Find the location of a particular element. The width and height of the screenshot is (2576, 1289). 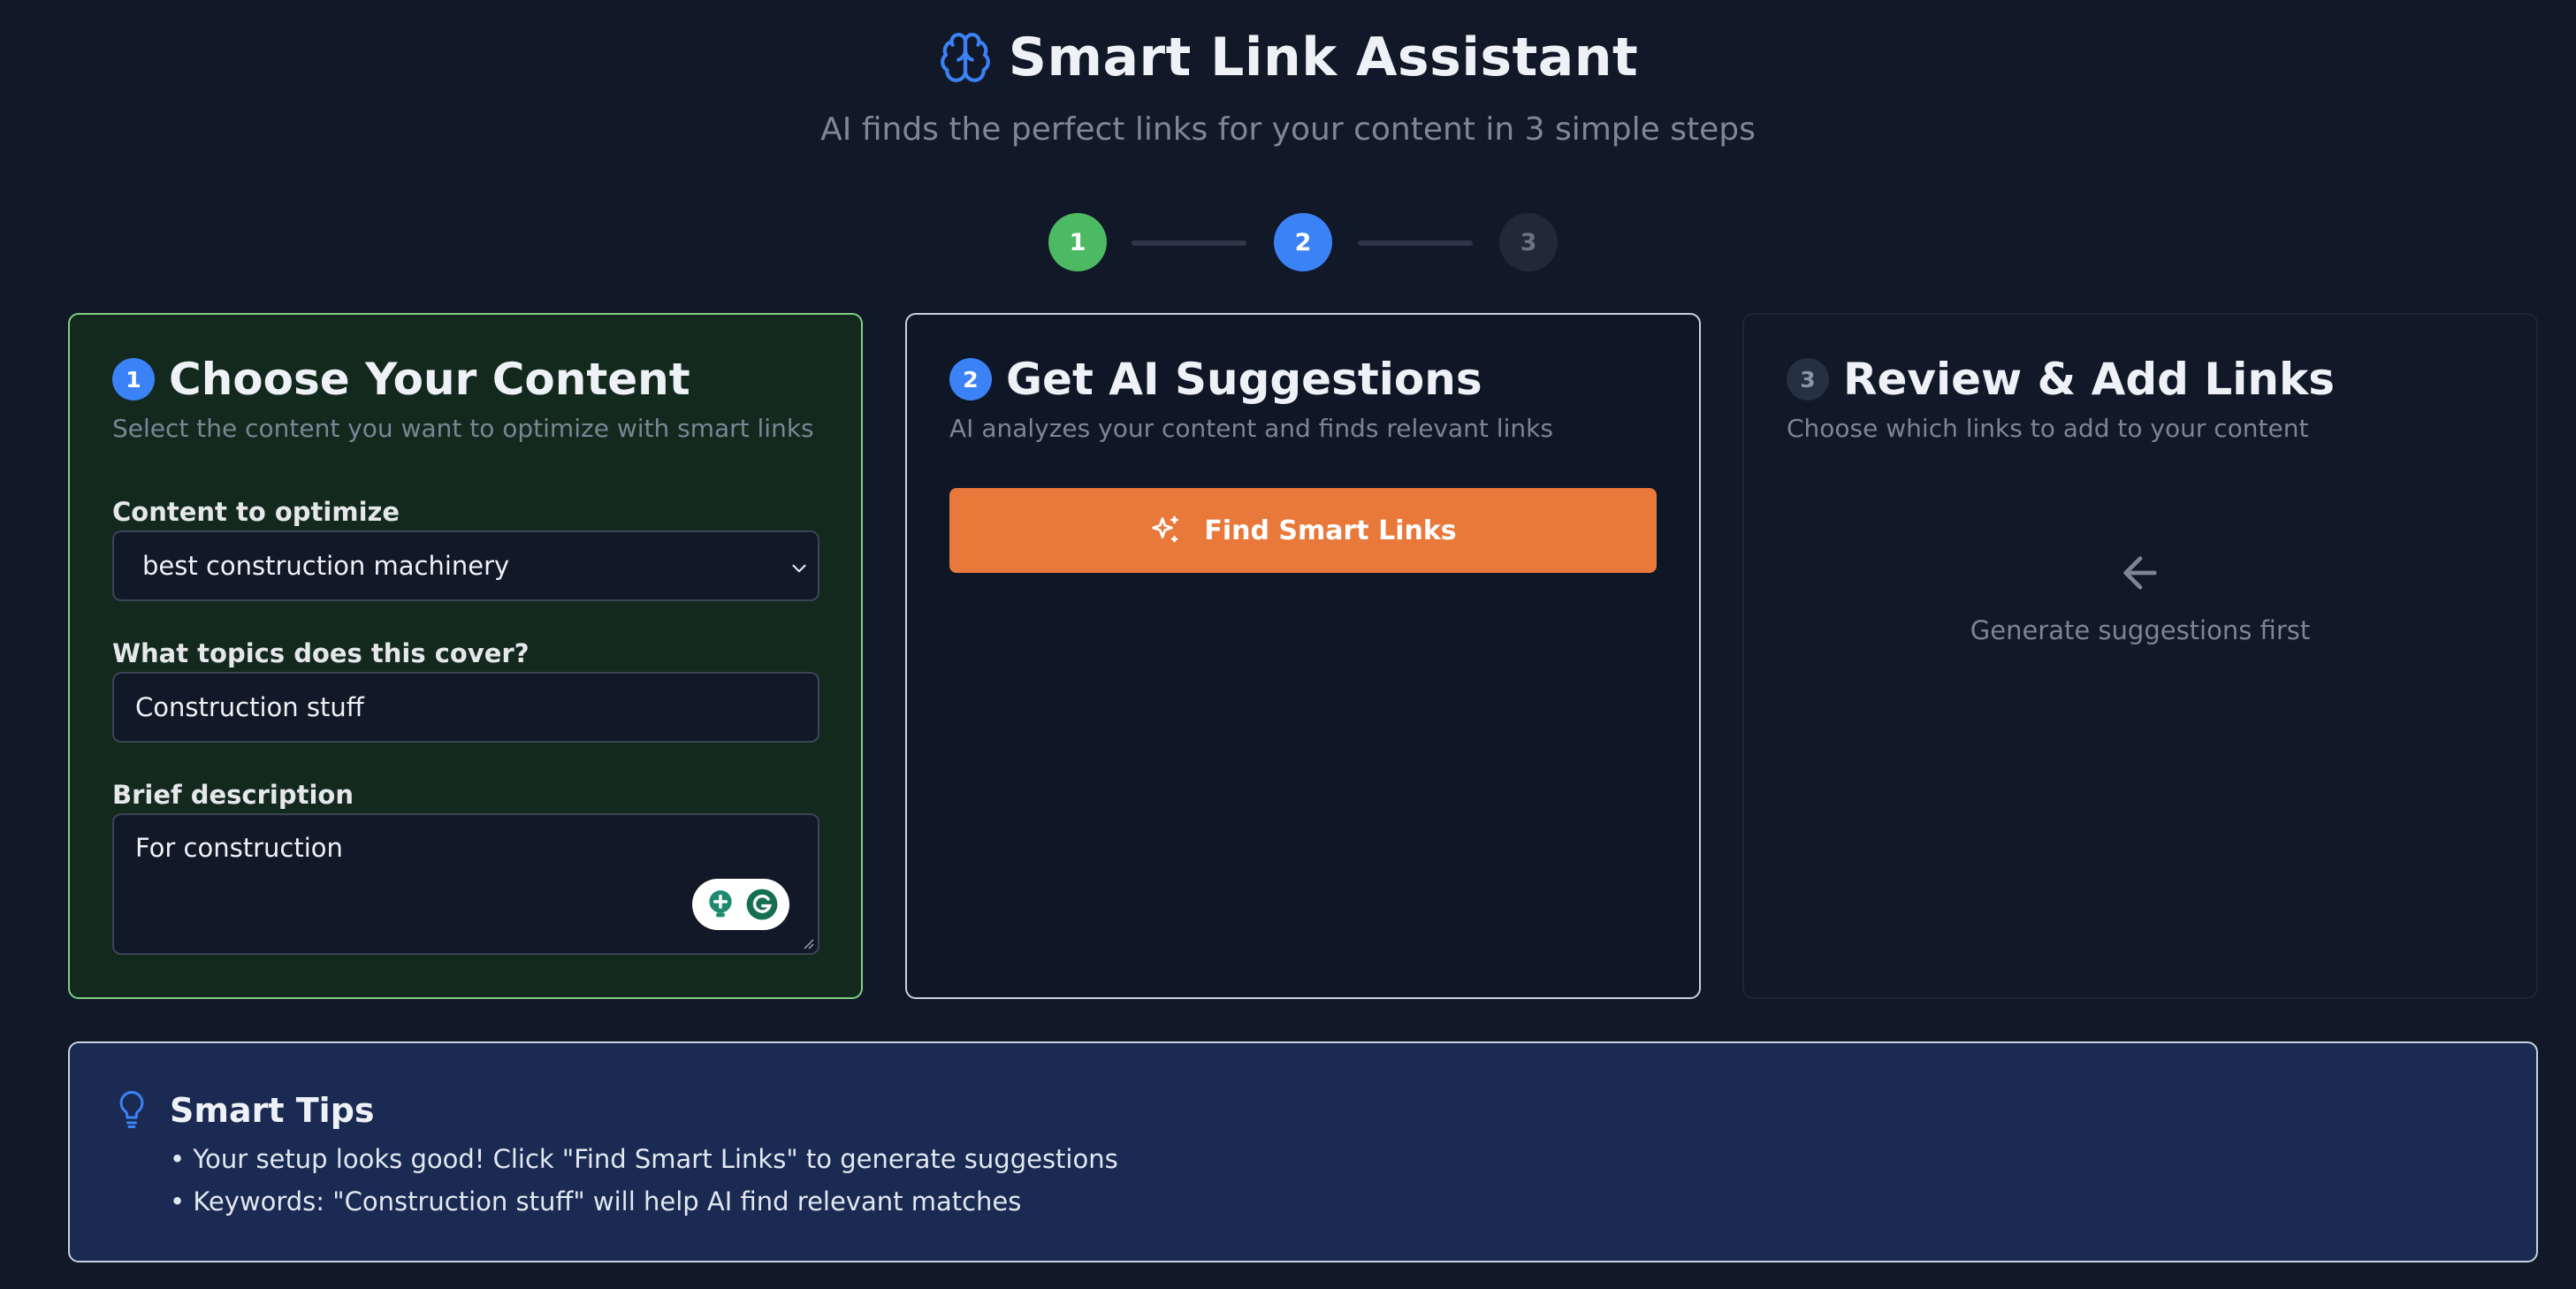

content-select: best construction machinery is located at coordinates (465, 565).